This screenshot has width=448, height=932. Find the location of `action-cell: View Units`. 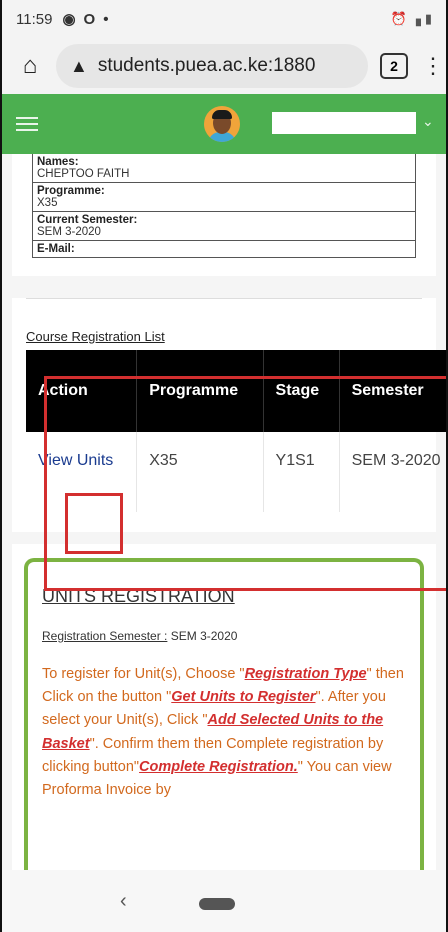

action-cell: View Units is located at coordinates (82, 472).